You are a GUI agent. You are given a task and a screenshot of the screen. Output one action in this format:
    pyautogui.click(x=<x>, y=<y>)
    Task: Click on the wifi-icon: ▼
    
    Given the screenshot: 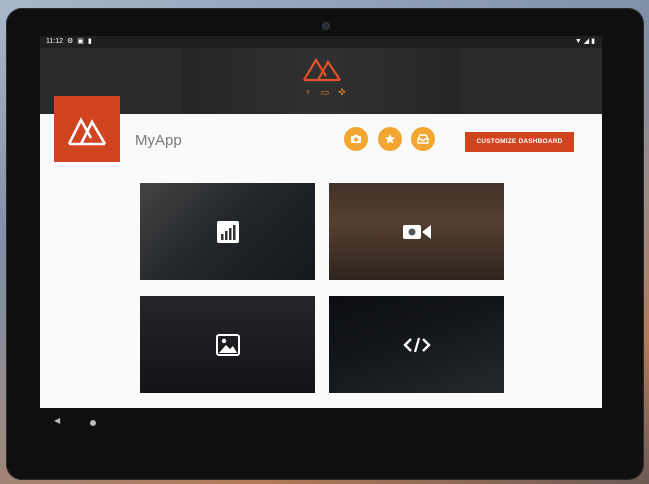 What is the action you would take?
    pyautogui.click(x=579, y=41)
    